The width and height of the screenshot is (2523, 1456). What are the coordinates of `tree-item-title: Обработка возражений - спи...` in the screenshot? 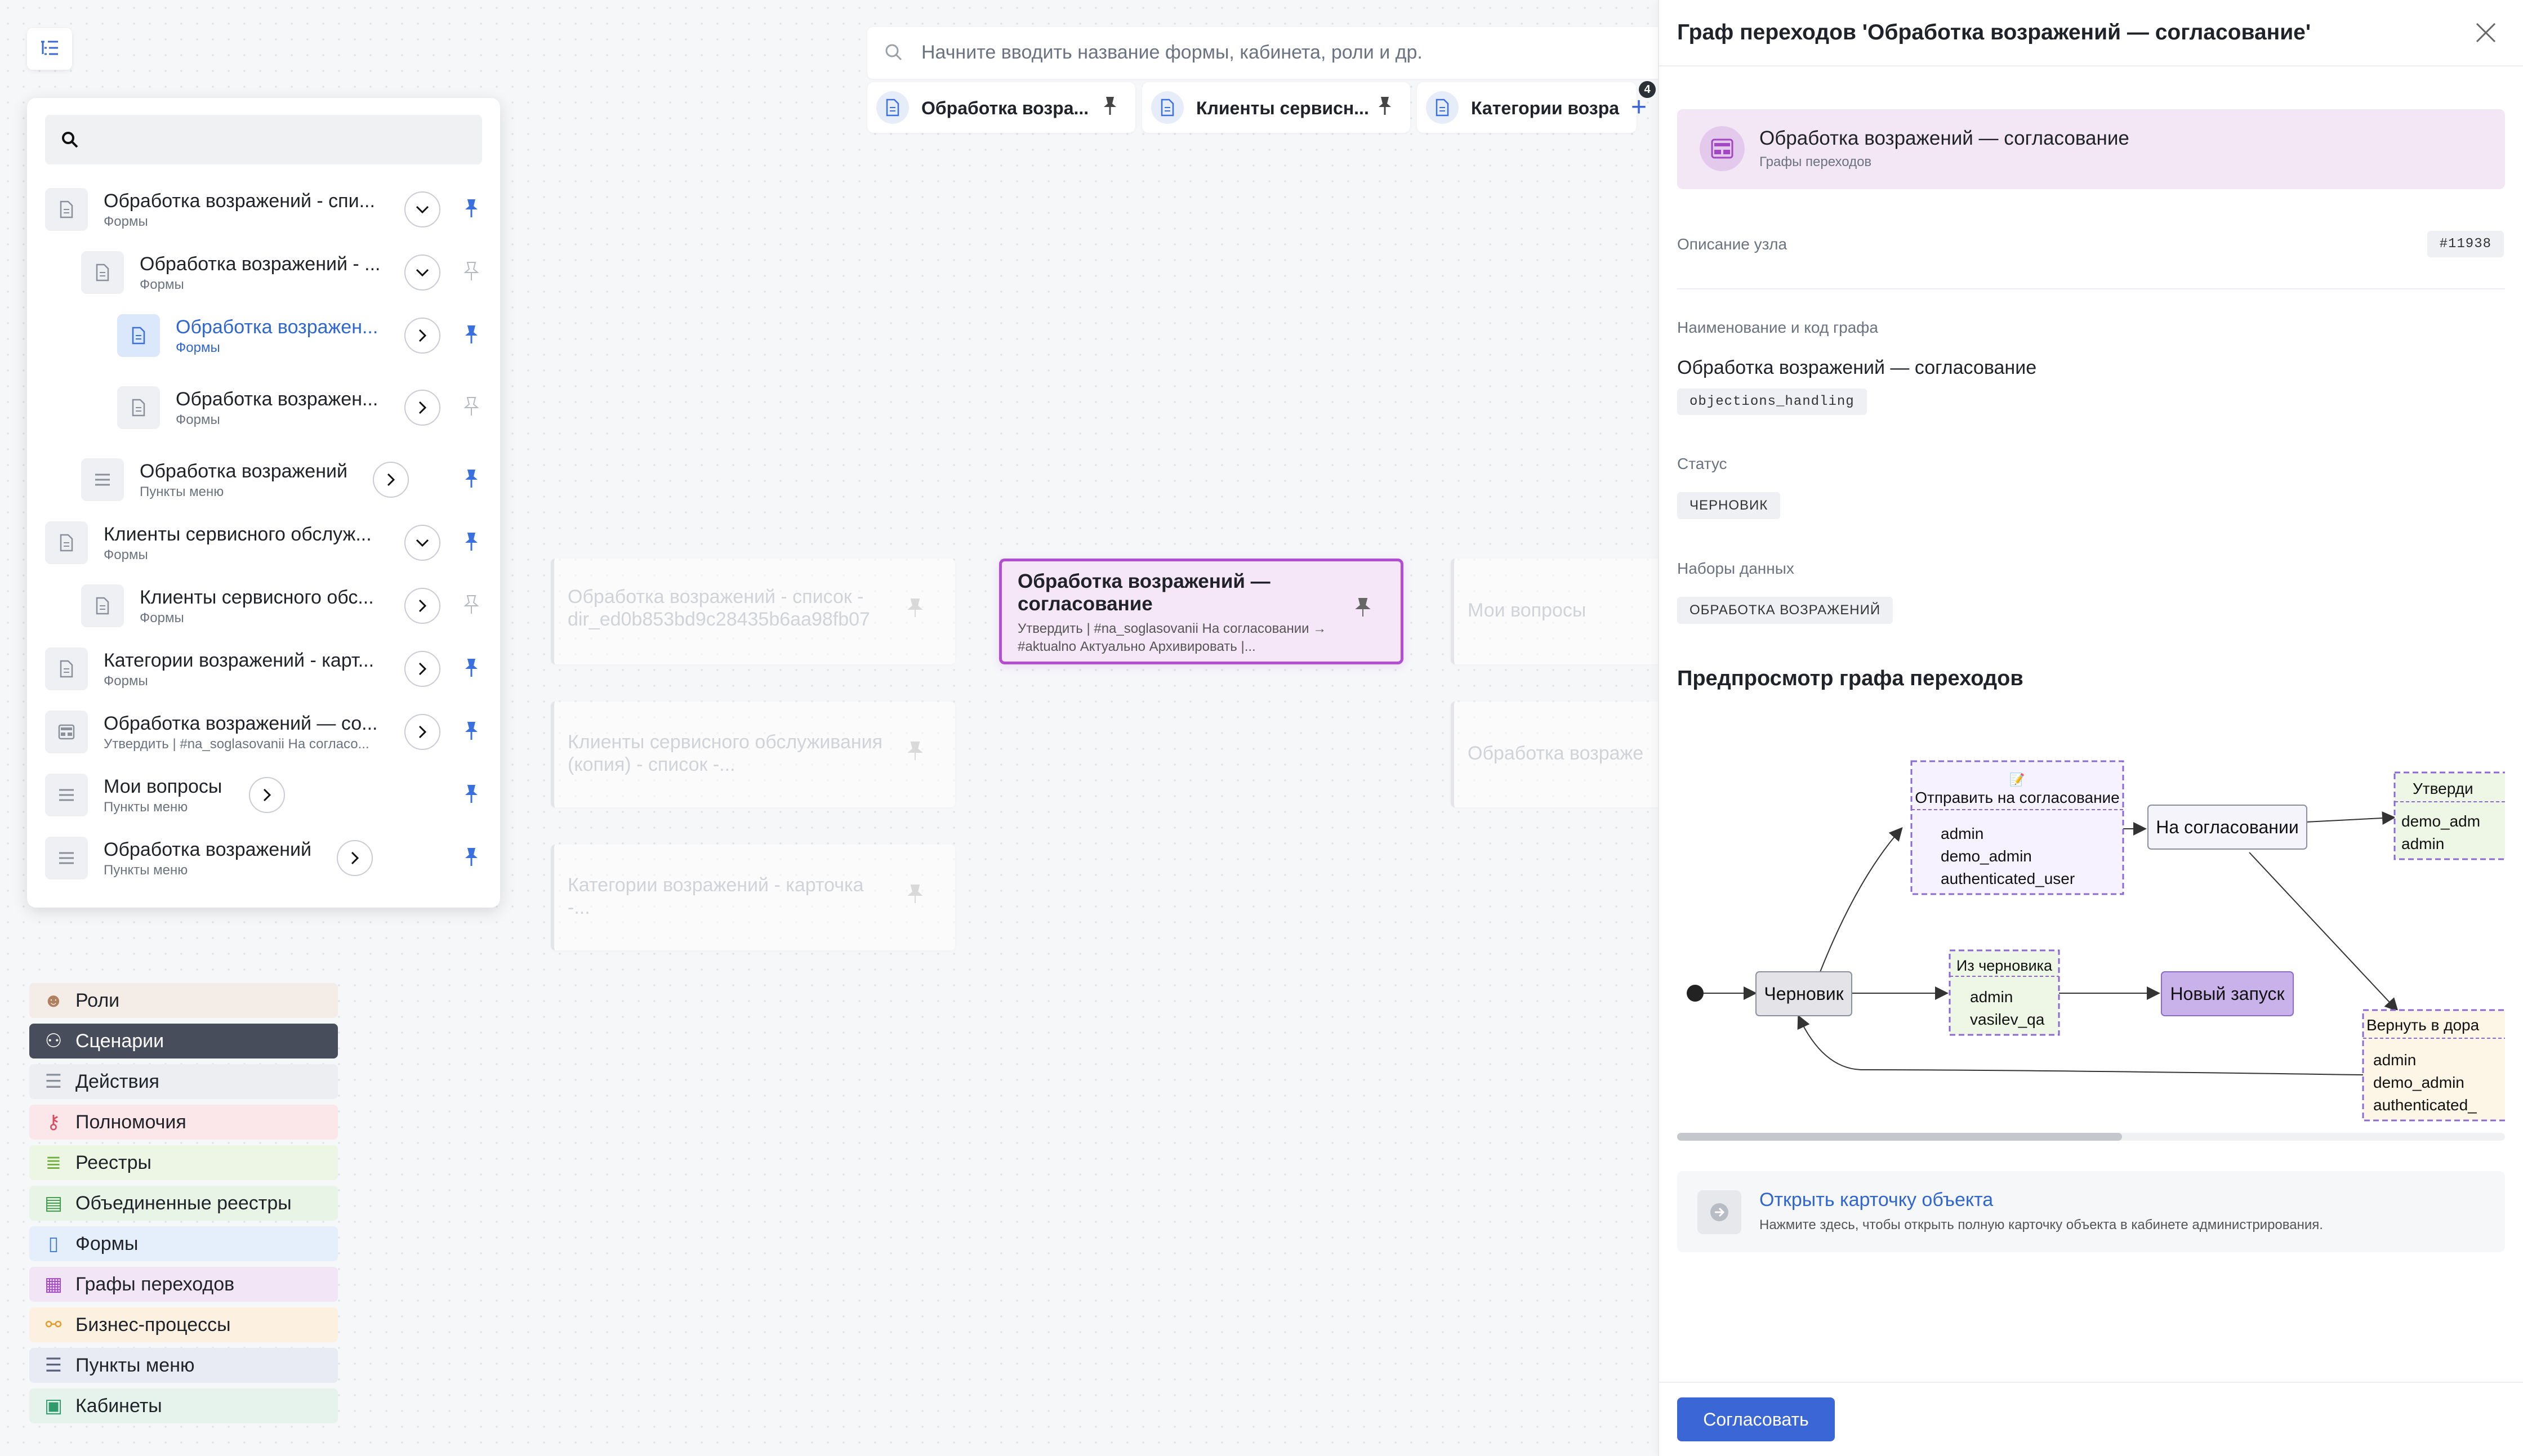 It's located at (239, 201).